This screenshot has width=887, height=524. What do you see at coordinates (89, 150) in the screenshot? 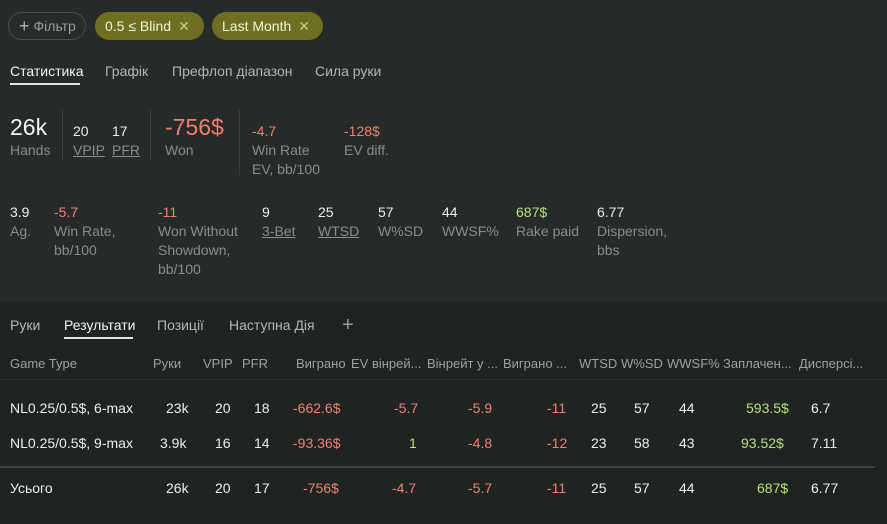
I see `vpip-label: VPIP` at bounding box center [89, 150].